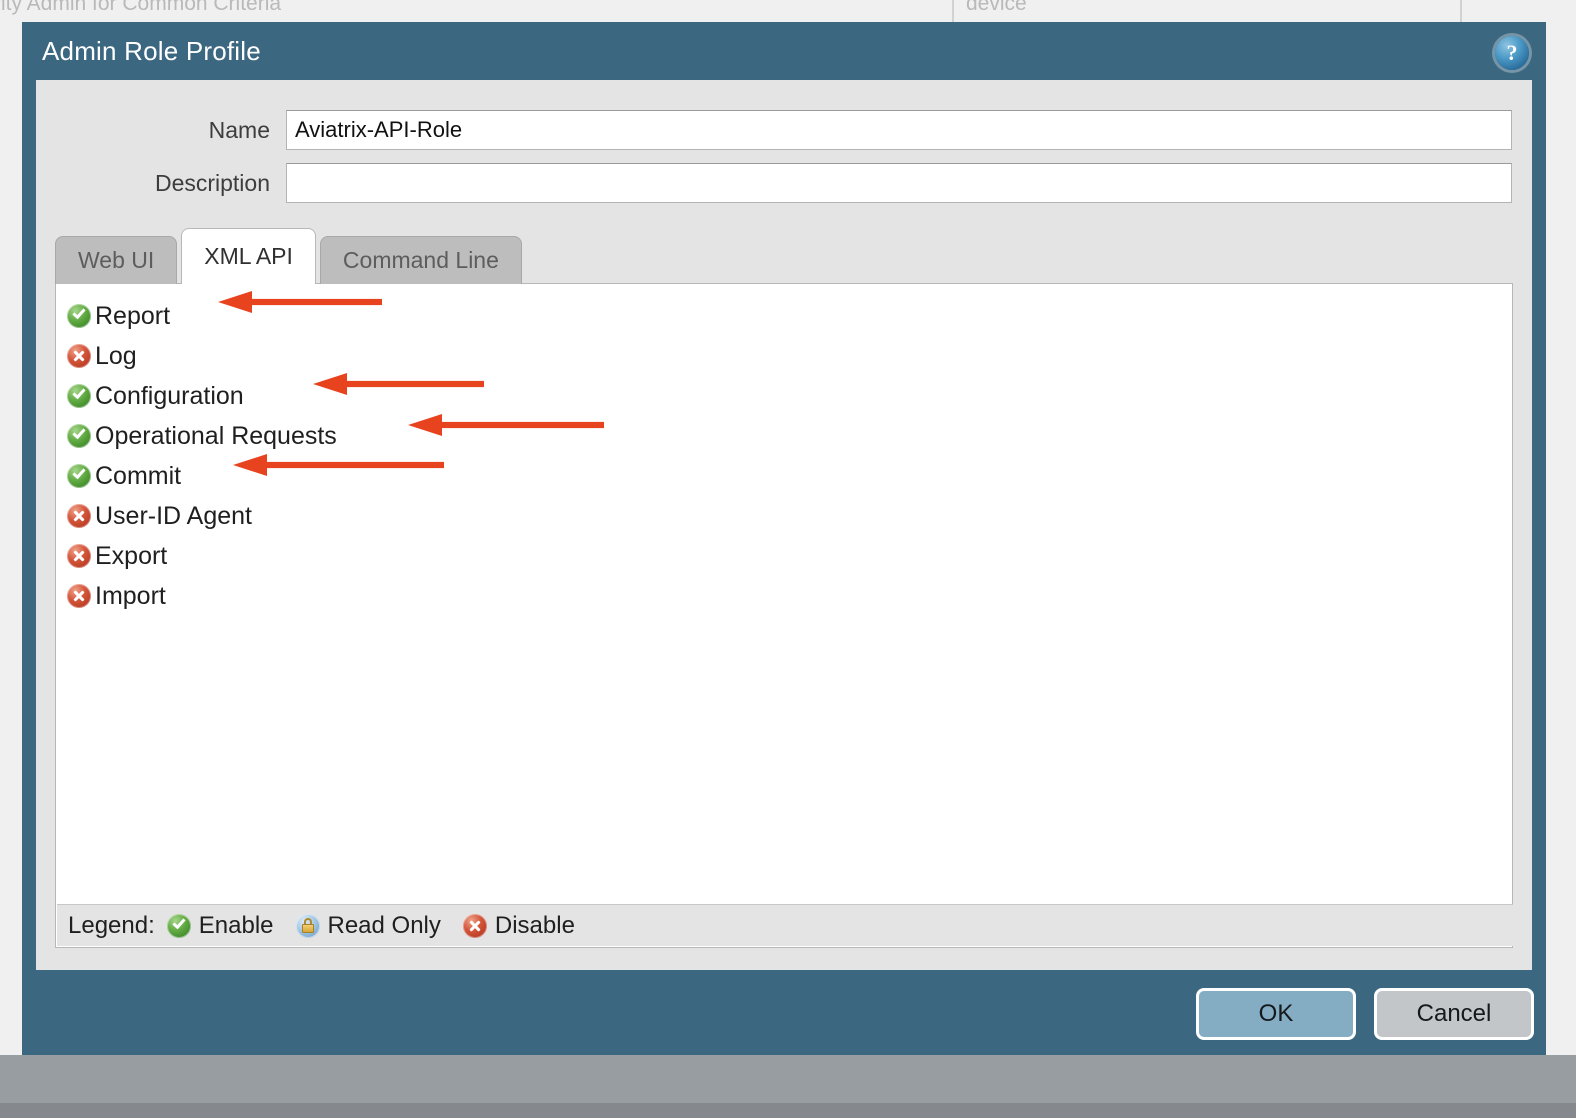 The width and height of the screenshot is (1576, 1118). I want to click on description-label: Description, so click(212, 182).